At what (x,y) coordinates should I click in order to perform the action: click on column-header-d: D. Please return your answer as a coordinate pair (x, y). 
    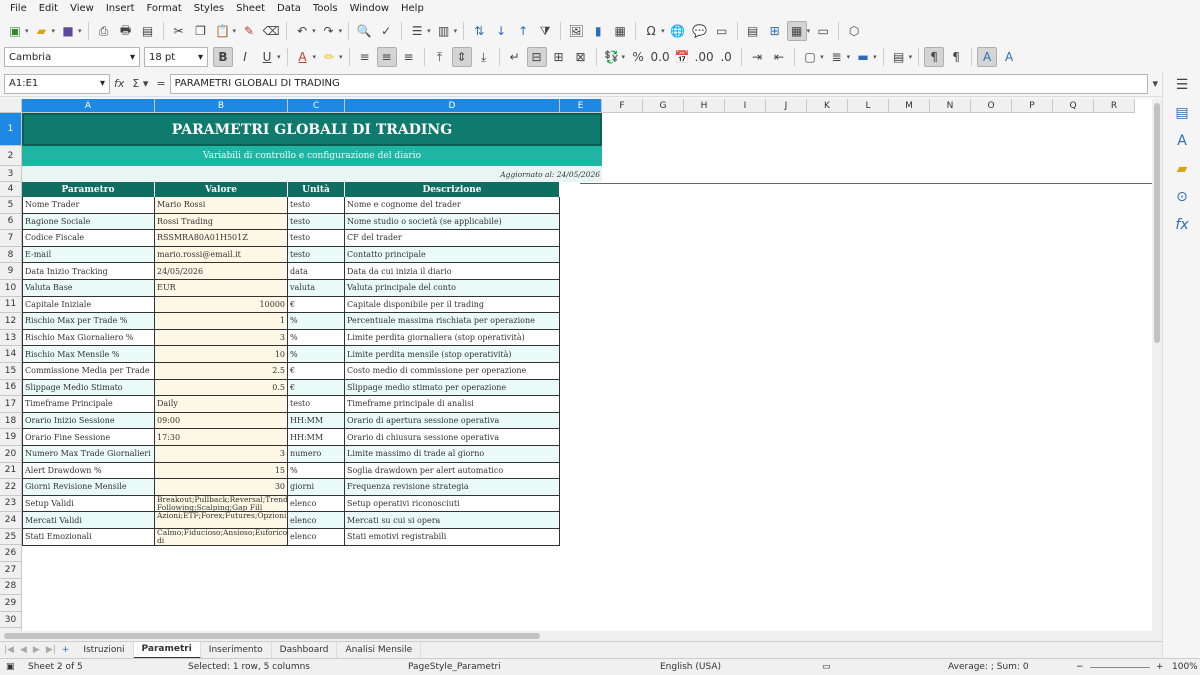
    Looking at the image, I should click on (452, 106).